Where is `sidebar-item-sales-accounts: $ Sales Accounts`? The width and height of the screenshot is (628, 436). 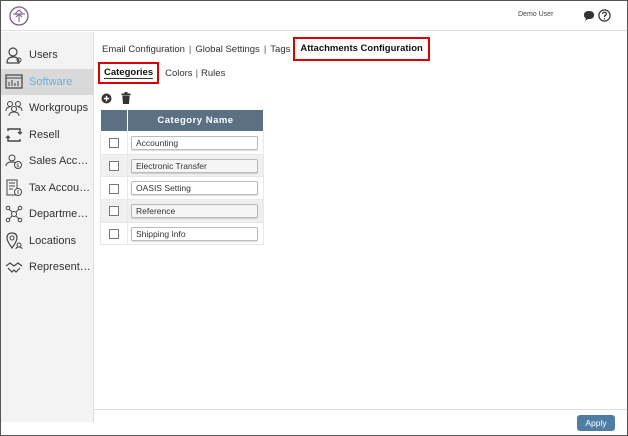
sidebar-item-sales-accounts: $ Sales Accounts is located at coordinates (47, 161).